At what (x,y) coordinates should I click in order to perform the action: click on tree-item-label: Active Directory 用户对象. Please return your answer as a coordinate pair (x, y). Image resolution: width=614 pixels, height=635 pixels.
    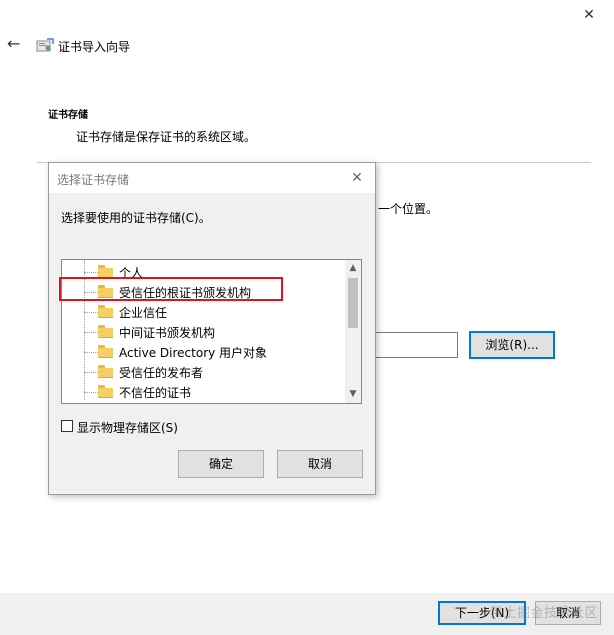
    Looking at the image, I should click on (193, 353).